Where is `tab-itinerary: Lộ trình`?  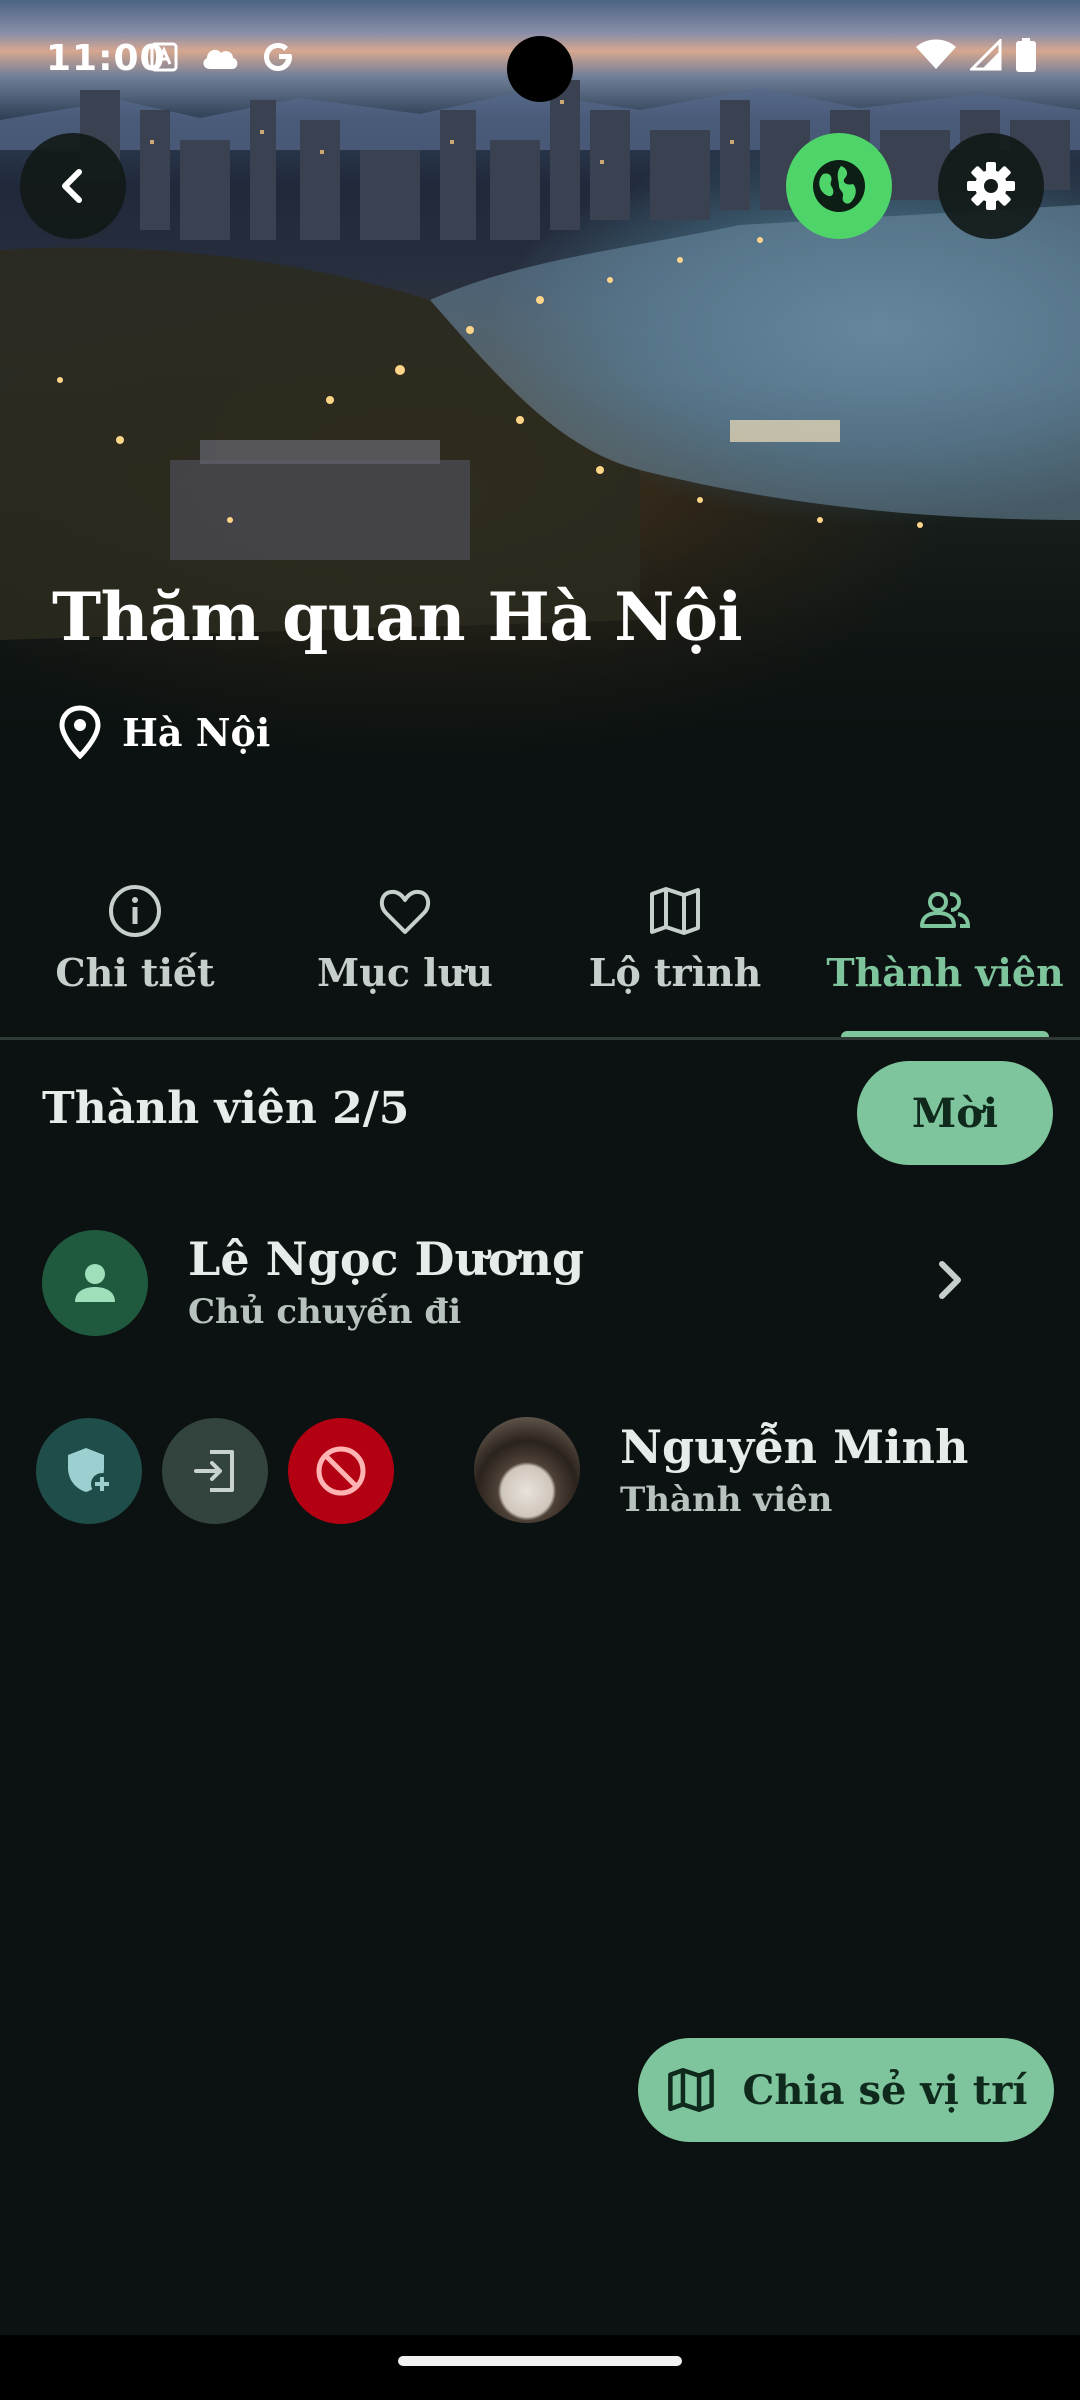 tab-itinerary: Lộ trình is located at coordinates (675, 954).